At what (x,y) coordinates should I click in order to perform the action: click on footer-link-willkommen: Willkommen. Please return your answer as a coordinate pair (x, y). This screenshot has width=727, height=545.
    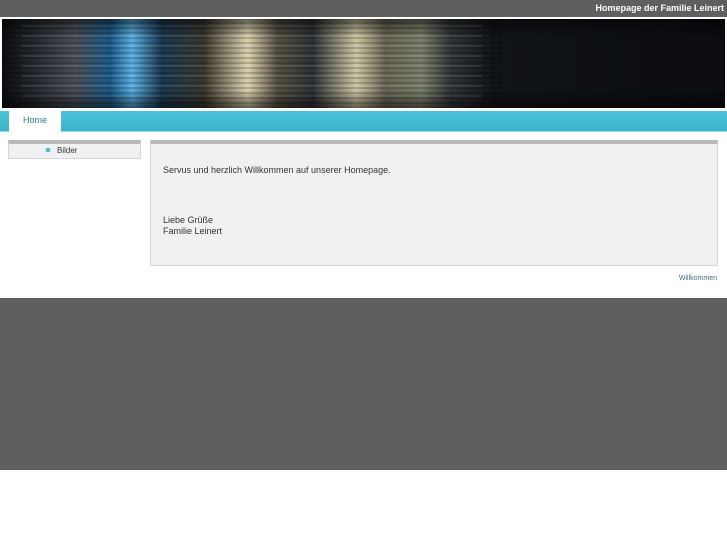
    Looking at the image, I should click on (698, 278).